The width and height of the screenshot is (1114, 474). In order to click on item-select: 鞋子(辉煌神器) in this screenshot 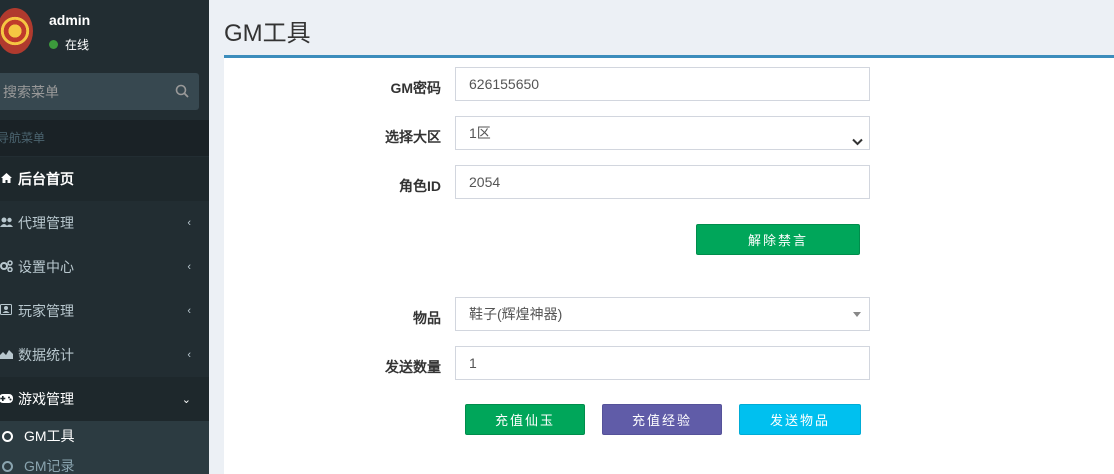, I will do `click(662, 314)`.